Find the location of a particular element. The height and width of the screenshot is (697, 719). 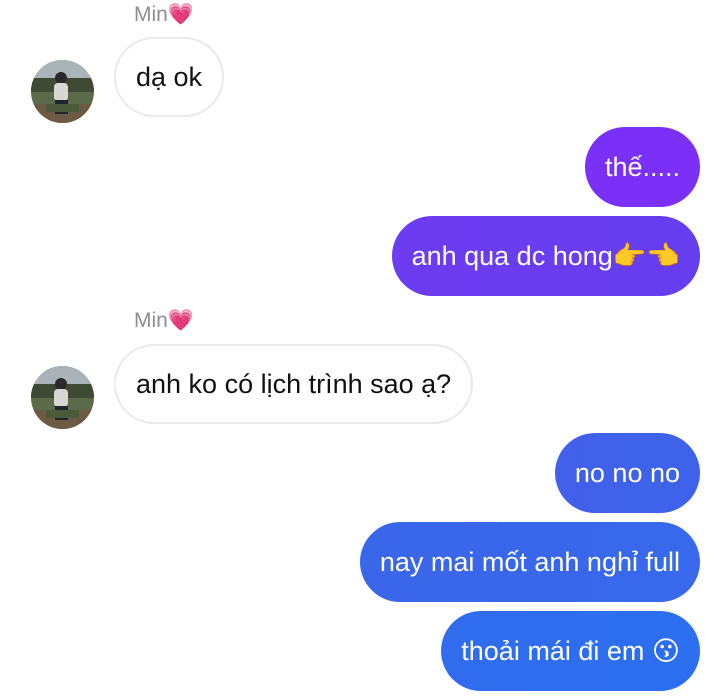

message-text: dạ ok is located at coordinates (169, 77).